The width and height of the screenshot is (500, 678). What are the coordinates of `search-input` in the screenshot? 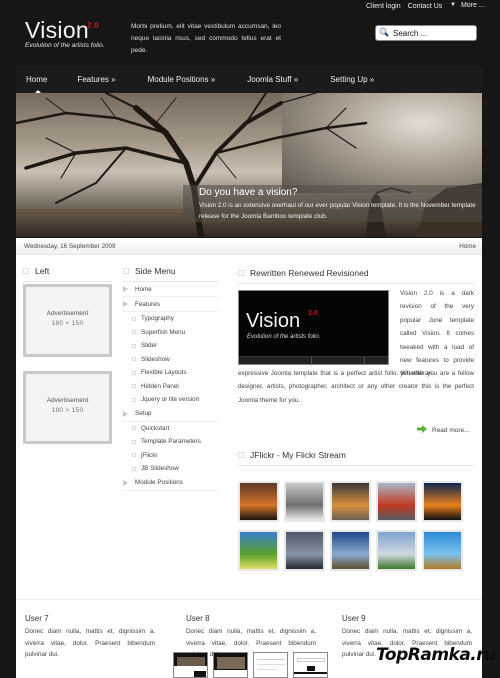 It's located at (432, 33).